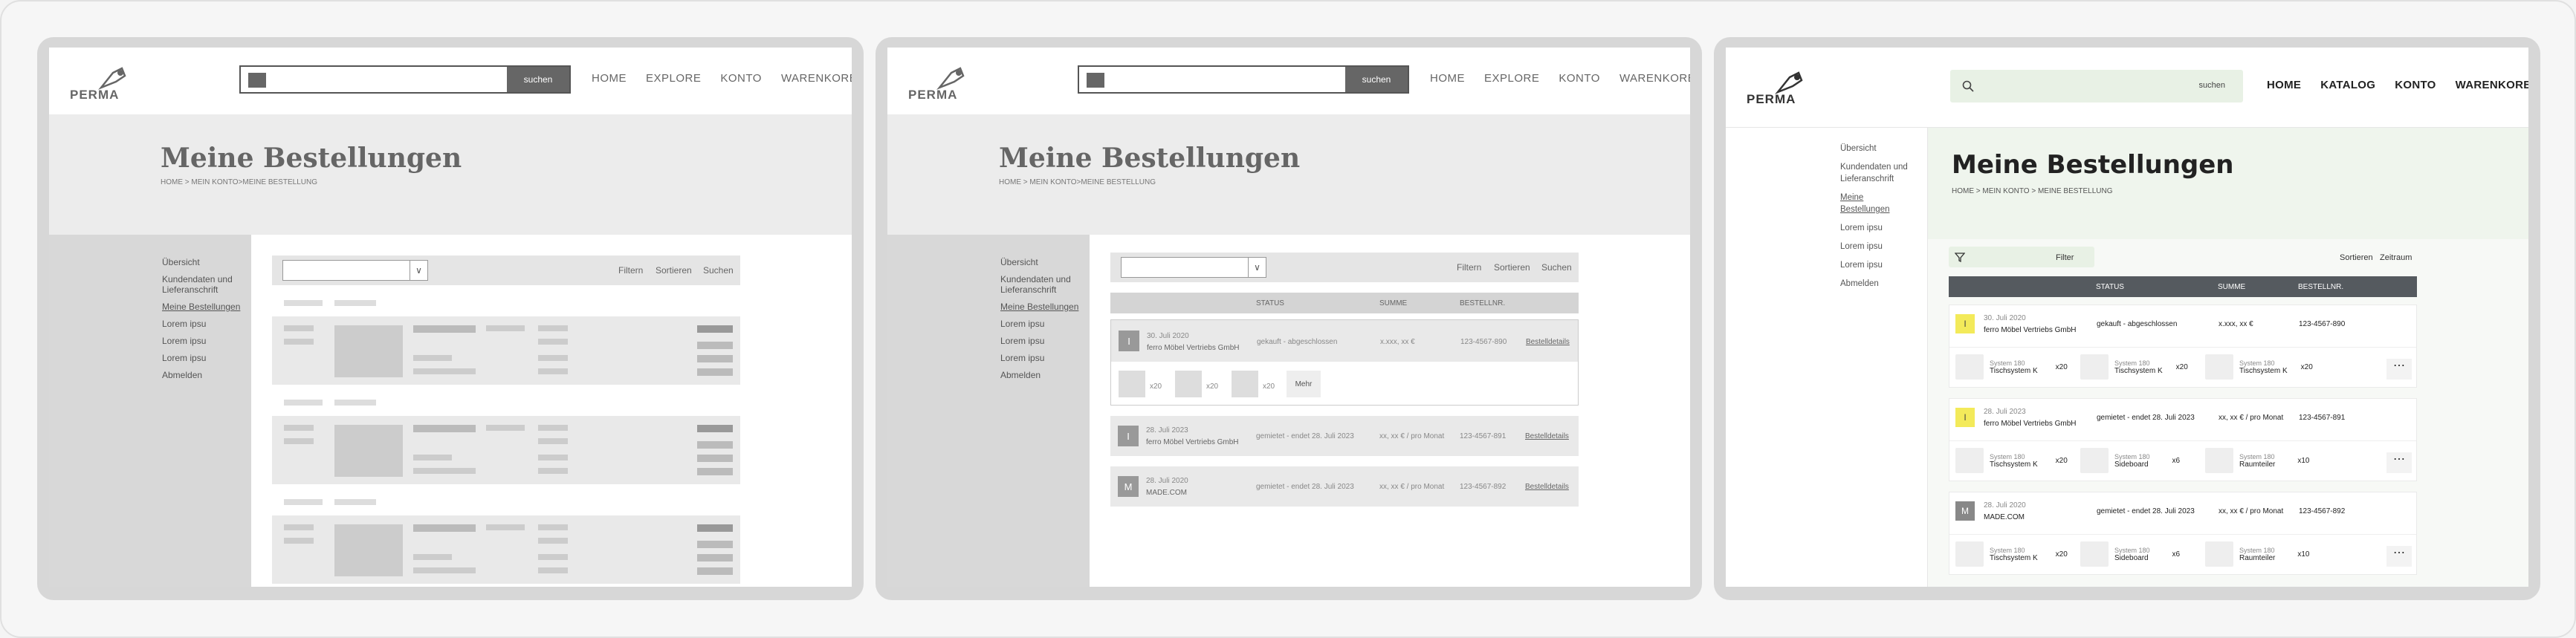  I want to click on order-number: 123-4567-891, so click(1483, 436).